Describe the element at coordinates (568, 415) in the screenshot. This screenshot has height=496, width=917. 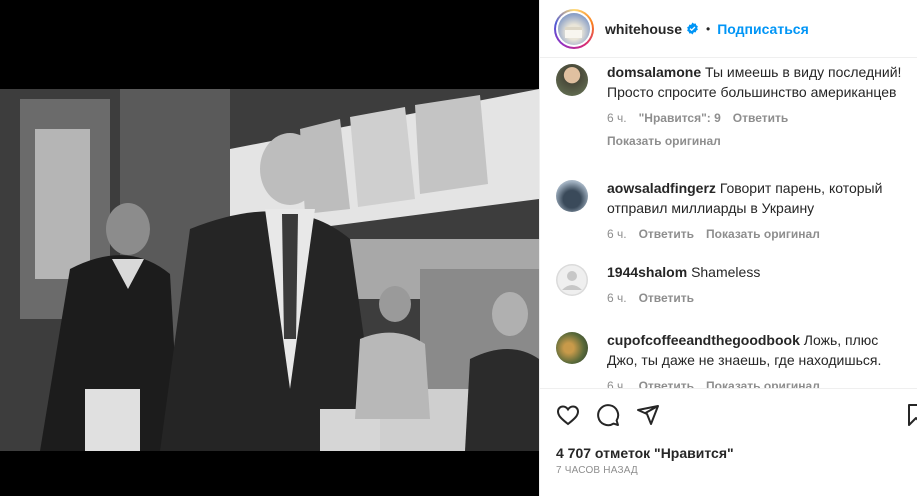
I see `heart-icon` at that location.